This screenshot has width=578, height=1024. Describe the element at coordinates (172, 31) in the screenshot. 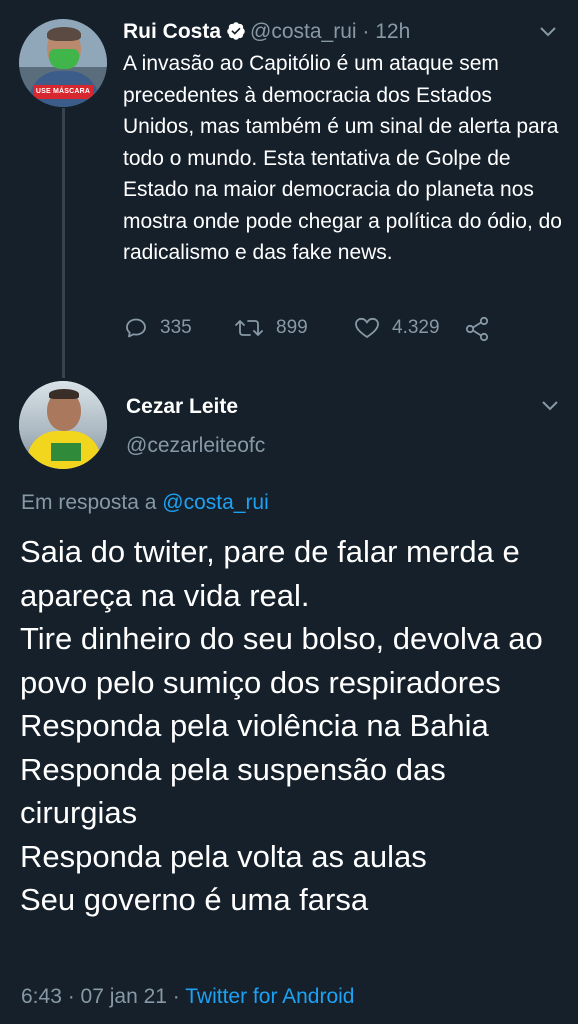

I see `author-name: Rui Costa` at that location.